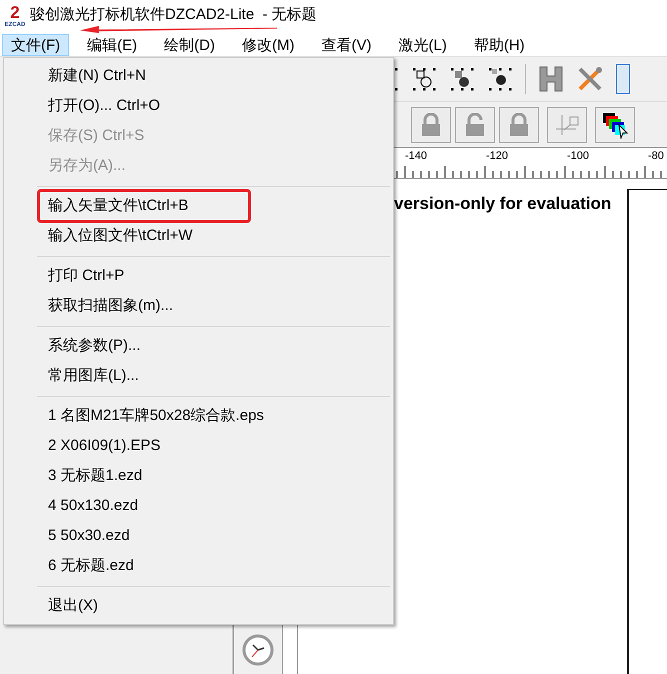 The image size is (667, 674). Describe the element at coordinates (173, 15) in the screenshot. I see `window-title: 骏创激光打标机软件DZCAD2-Lite - 无标题` at that location.